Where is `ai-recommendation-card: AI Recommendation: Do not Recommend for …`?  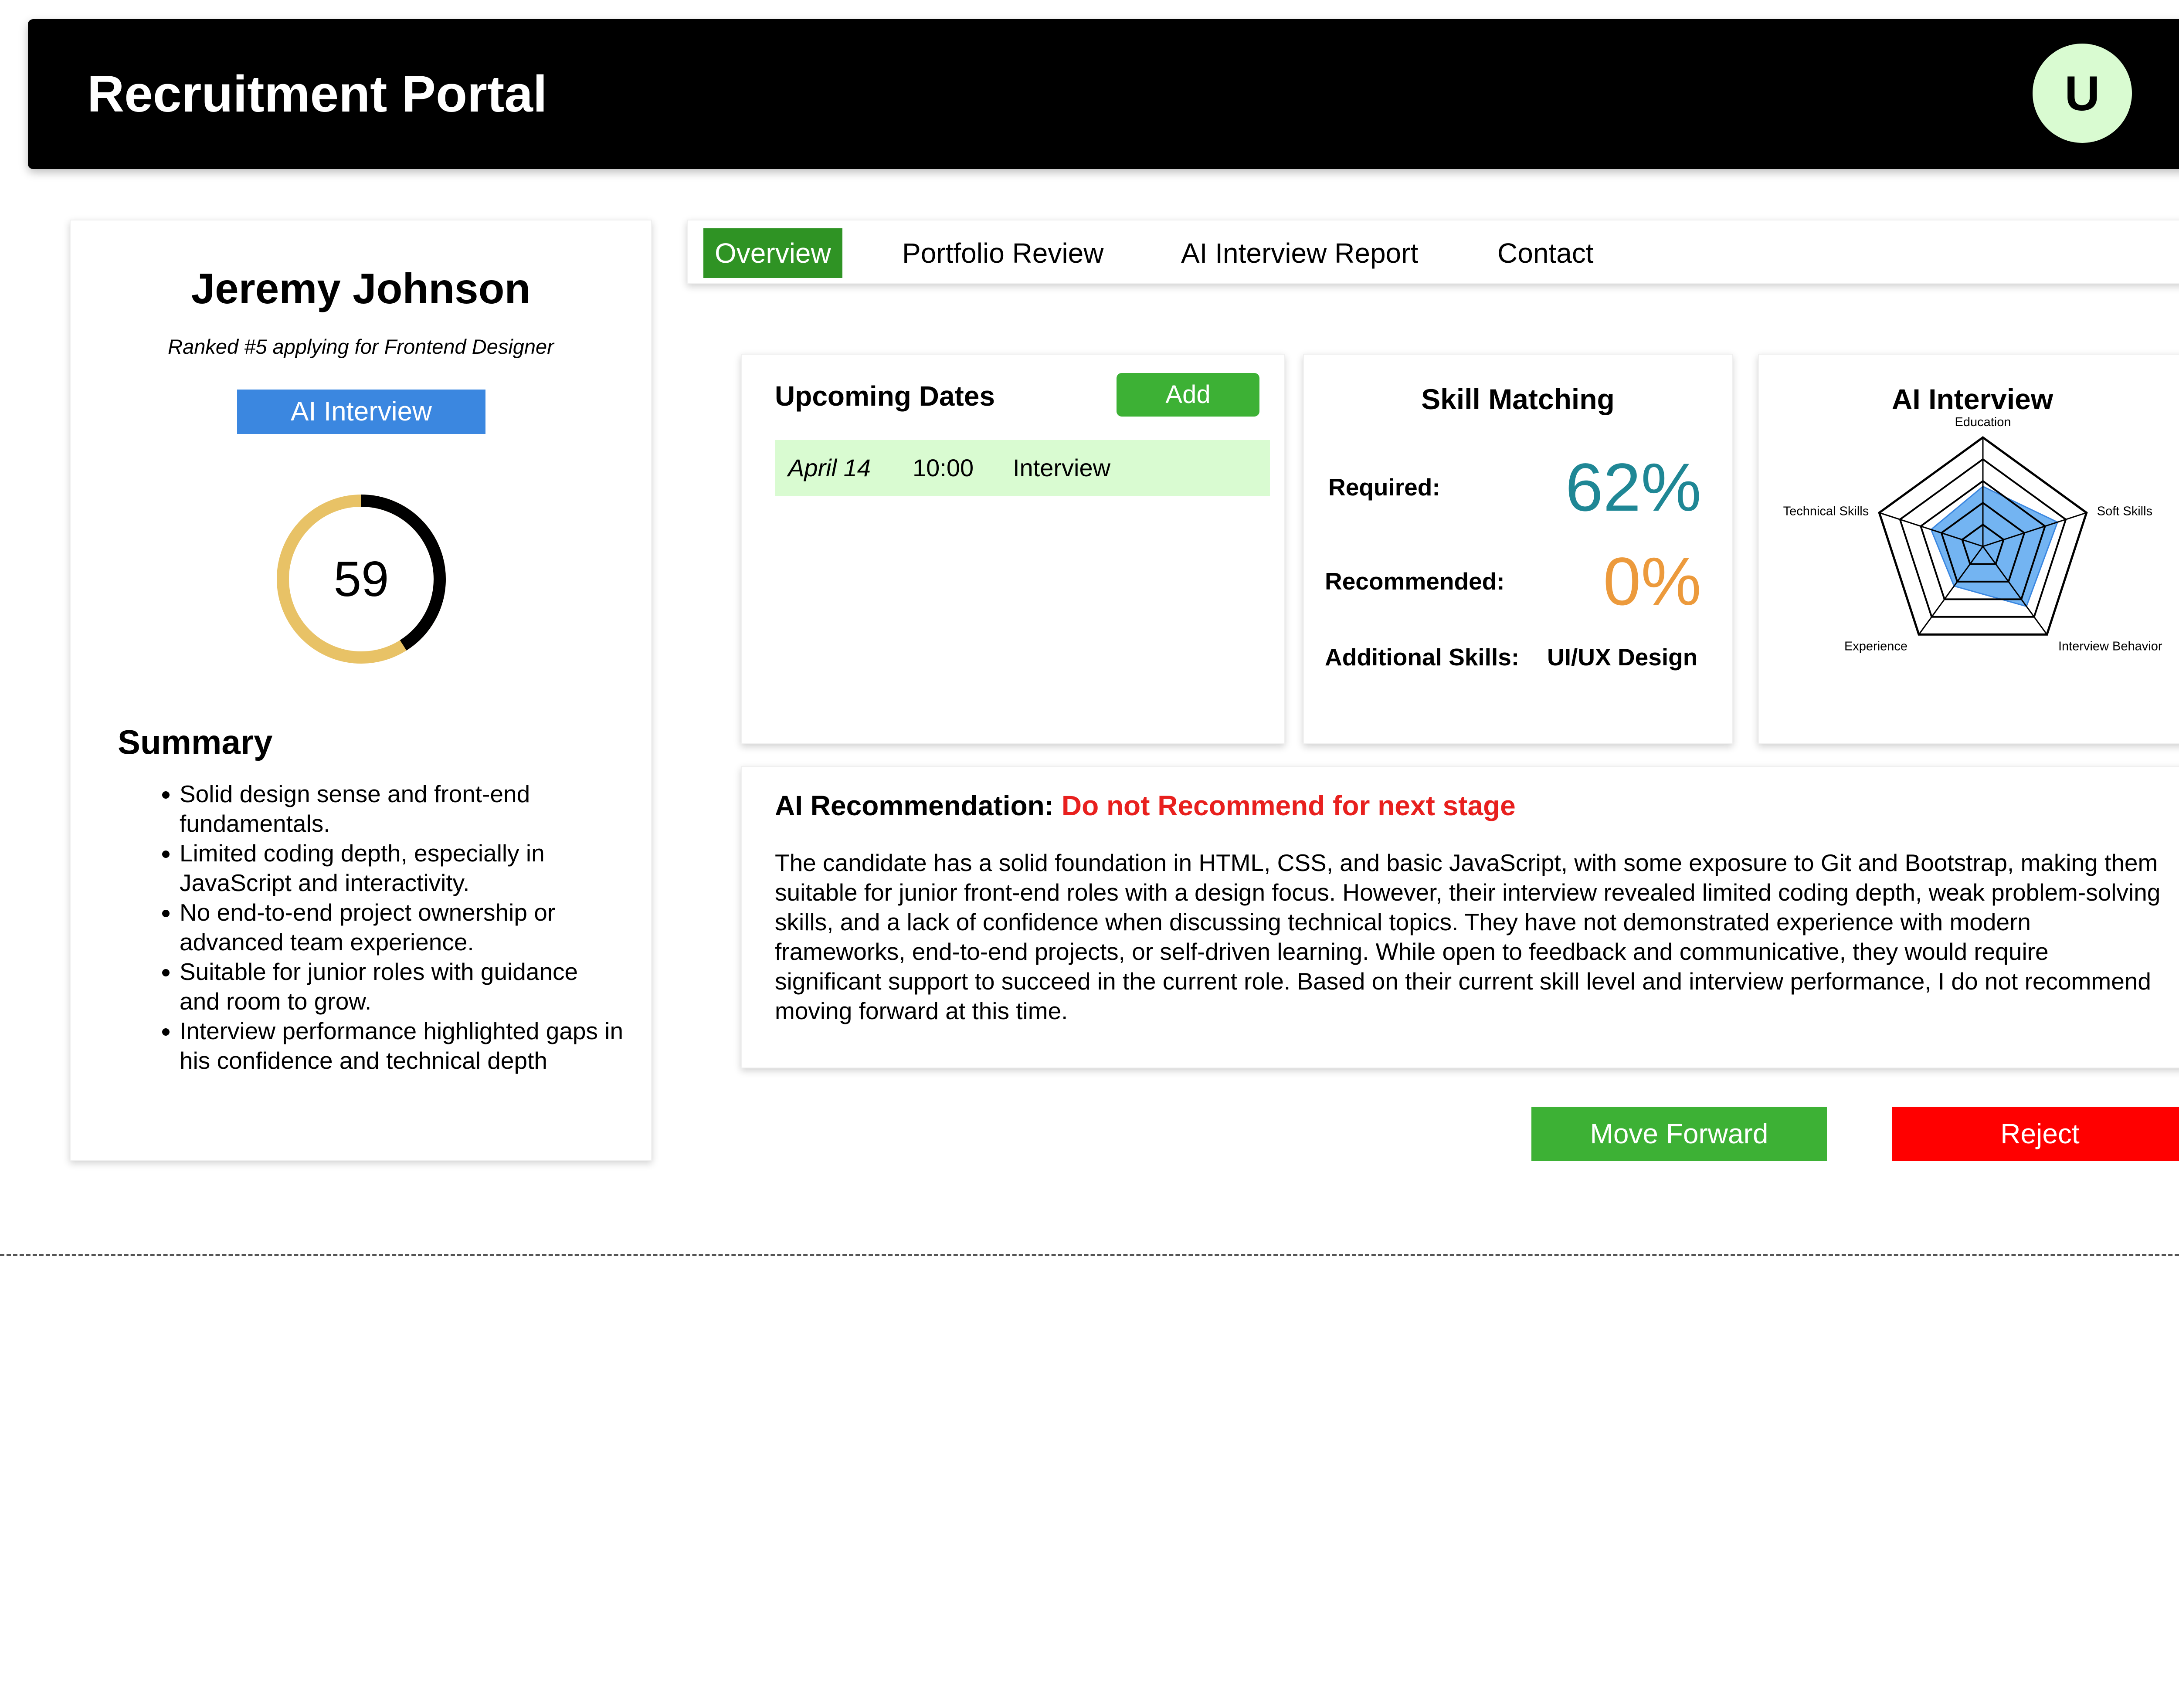
ai-recommendation-card: AI Recommendation: Do not Recommend for … is located at coordinates (1460, 917).